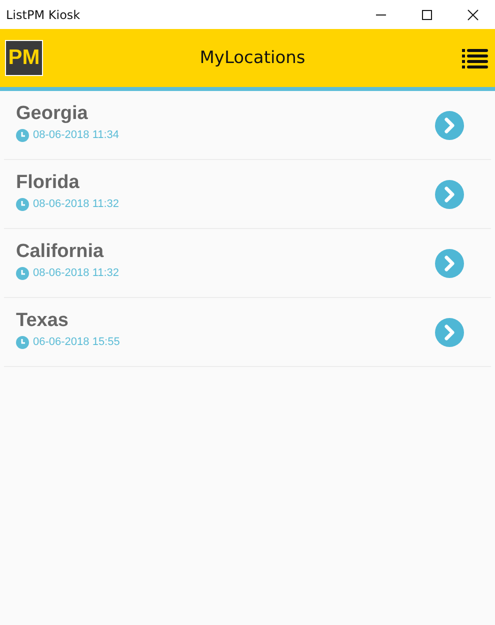  Describe the element at coordinates (247, 263) in the screenshot. I see `location-item: California 08-06-2018 11:32` at that location.